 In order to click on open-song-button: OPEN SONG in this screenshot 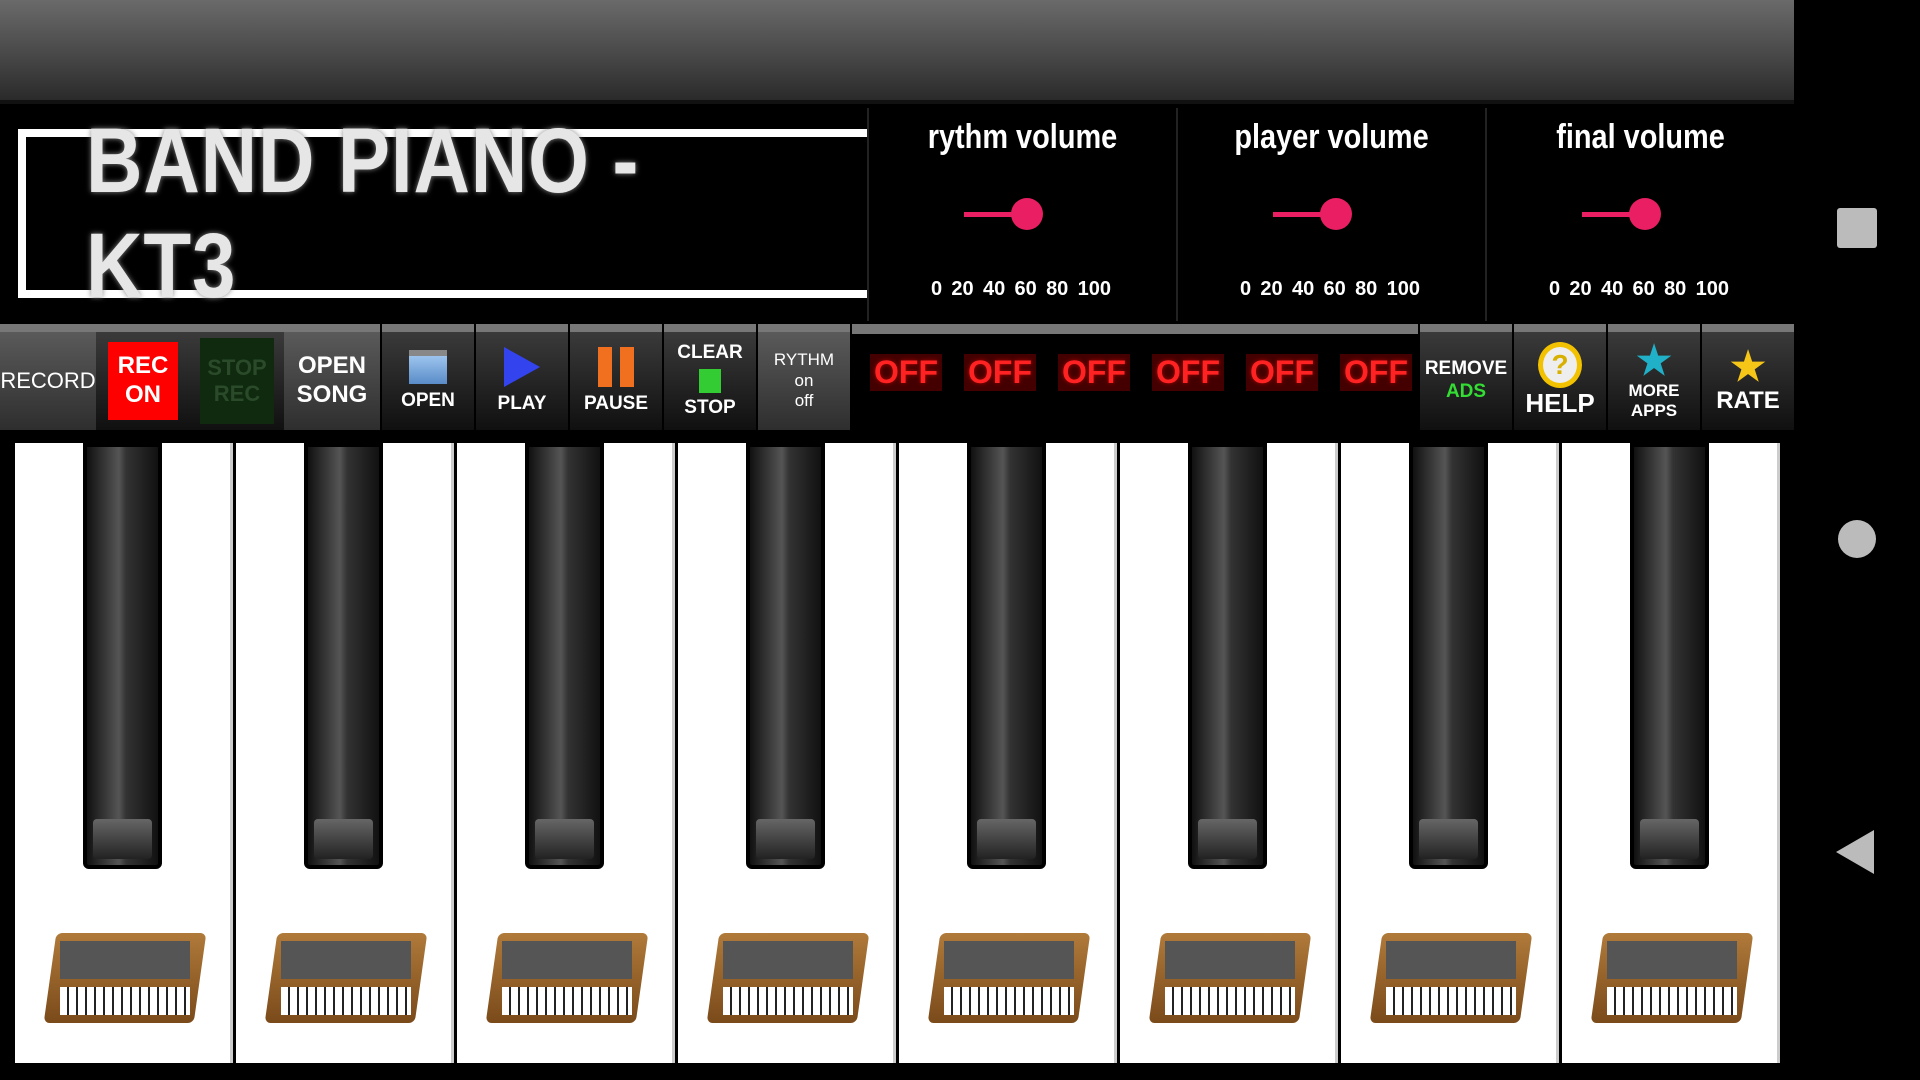, I will do `click(332, 377)`.